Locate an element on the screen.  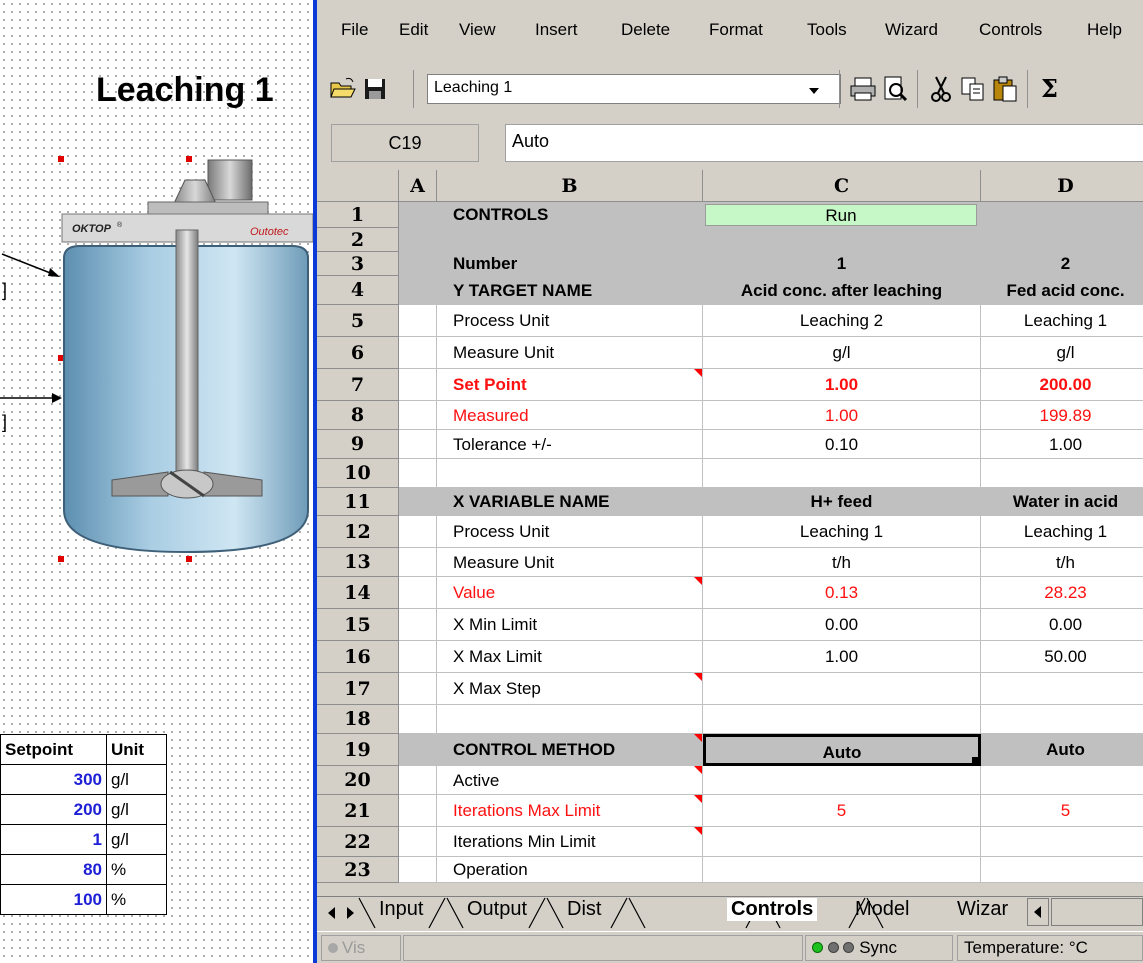
row-header: 17 is located at coordinates (358, 689).